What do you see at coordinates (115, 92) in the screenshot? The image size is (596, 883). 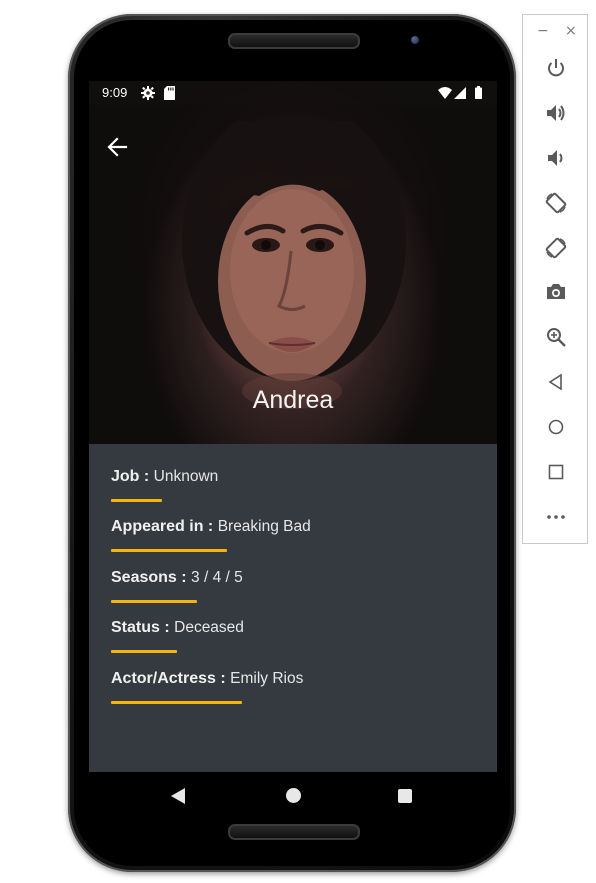 I see `status-time: 9:09` at bounding box center [115, 92].